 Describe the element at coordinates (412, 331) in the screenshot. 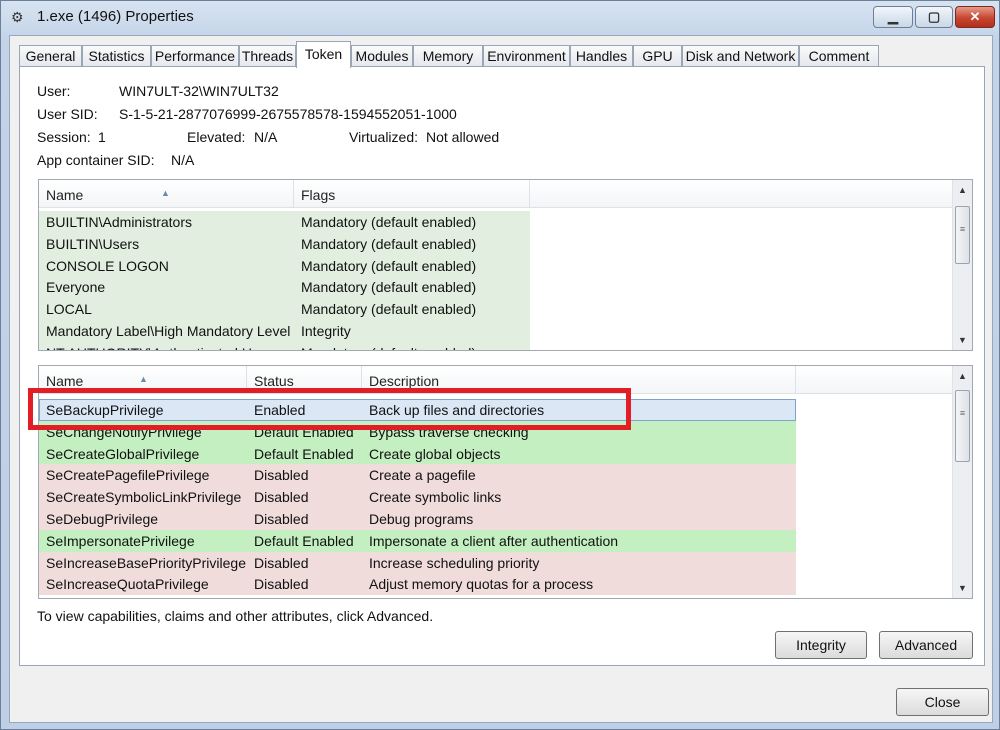

I see `group-flags-cell: Integrity` at that location.